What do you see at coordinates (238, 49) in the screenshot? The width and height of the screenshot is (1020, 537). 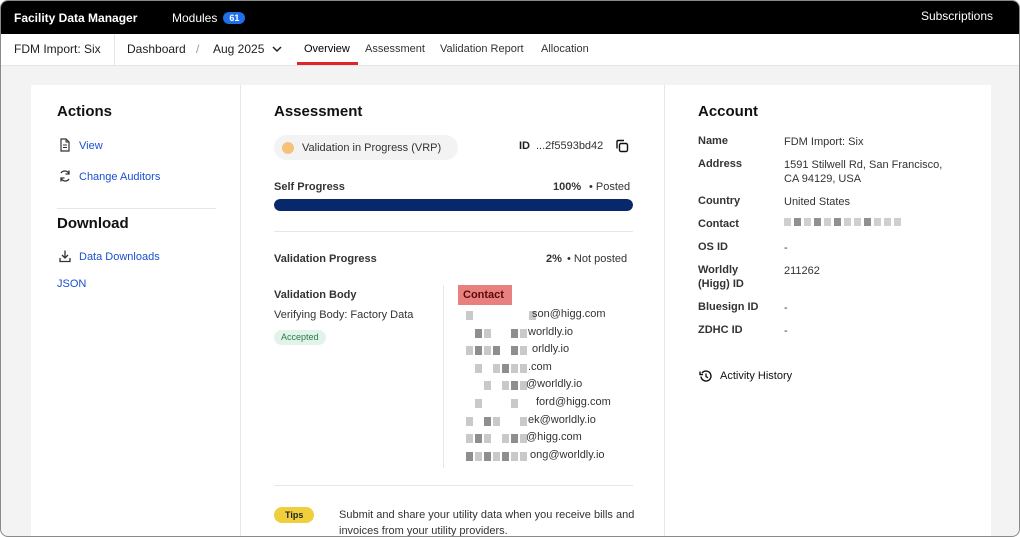 I see `period-select: Aug 2025` at bounding box center [238, 49].